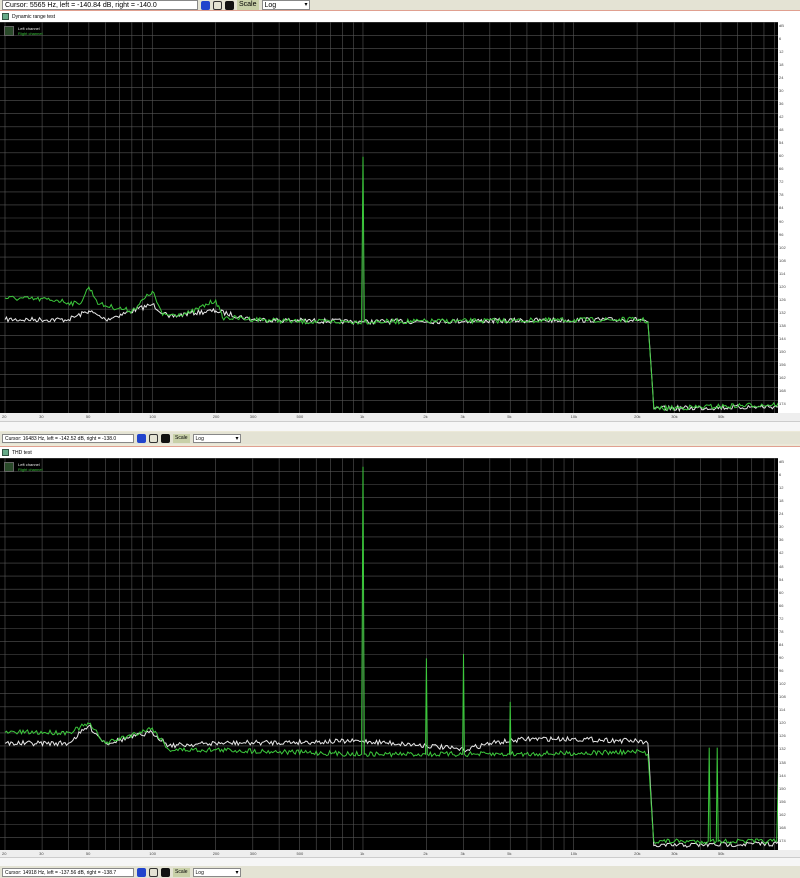 This screenshot has width=800, height=878. I want to click on legend-item: Right channel, so click(30, 33).